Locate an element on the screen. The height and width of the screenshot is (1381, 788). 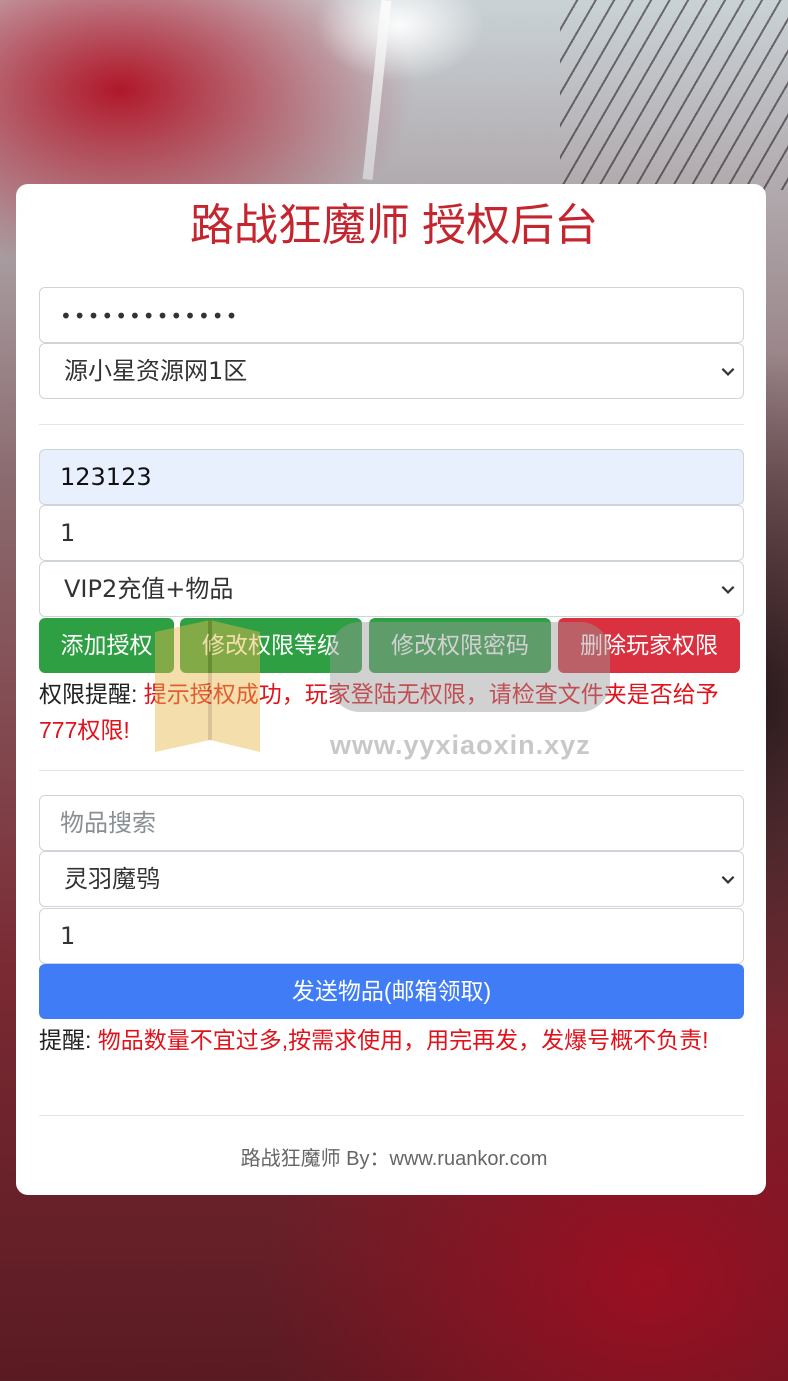
item-search-input: 物品搜索 is located at coordinates (391, 823).